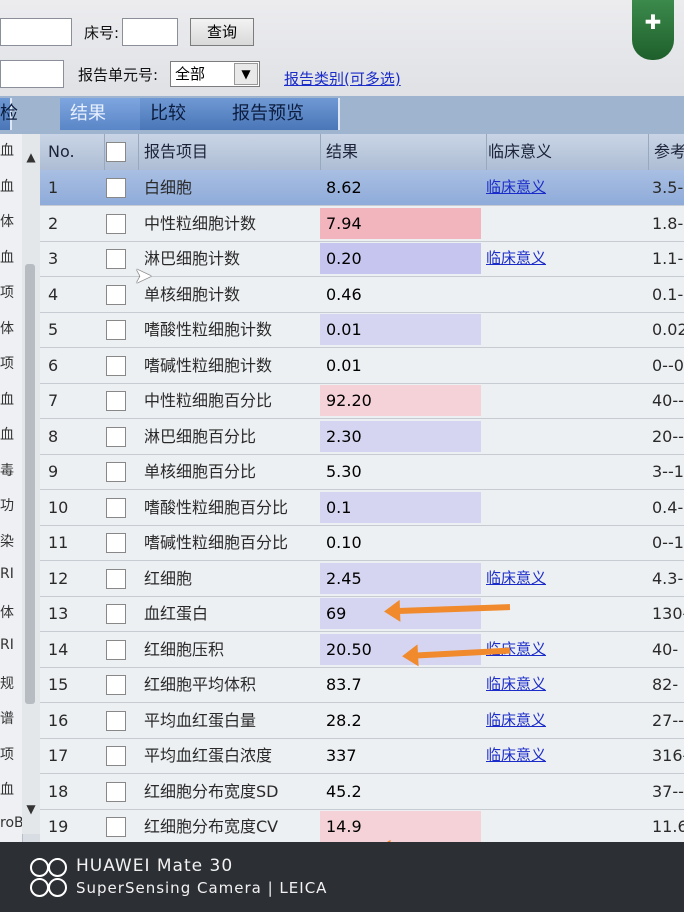  What do you see at coordinates (116, 152) in the screenshot?
I see `select-all-checkbox` at bounding box center [116, 152].